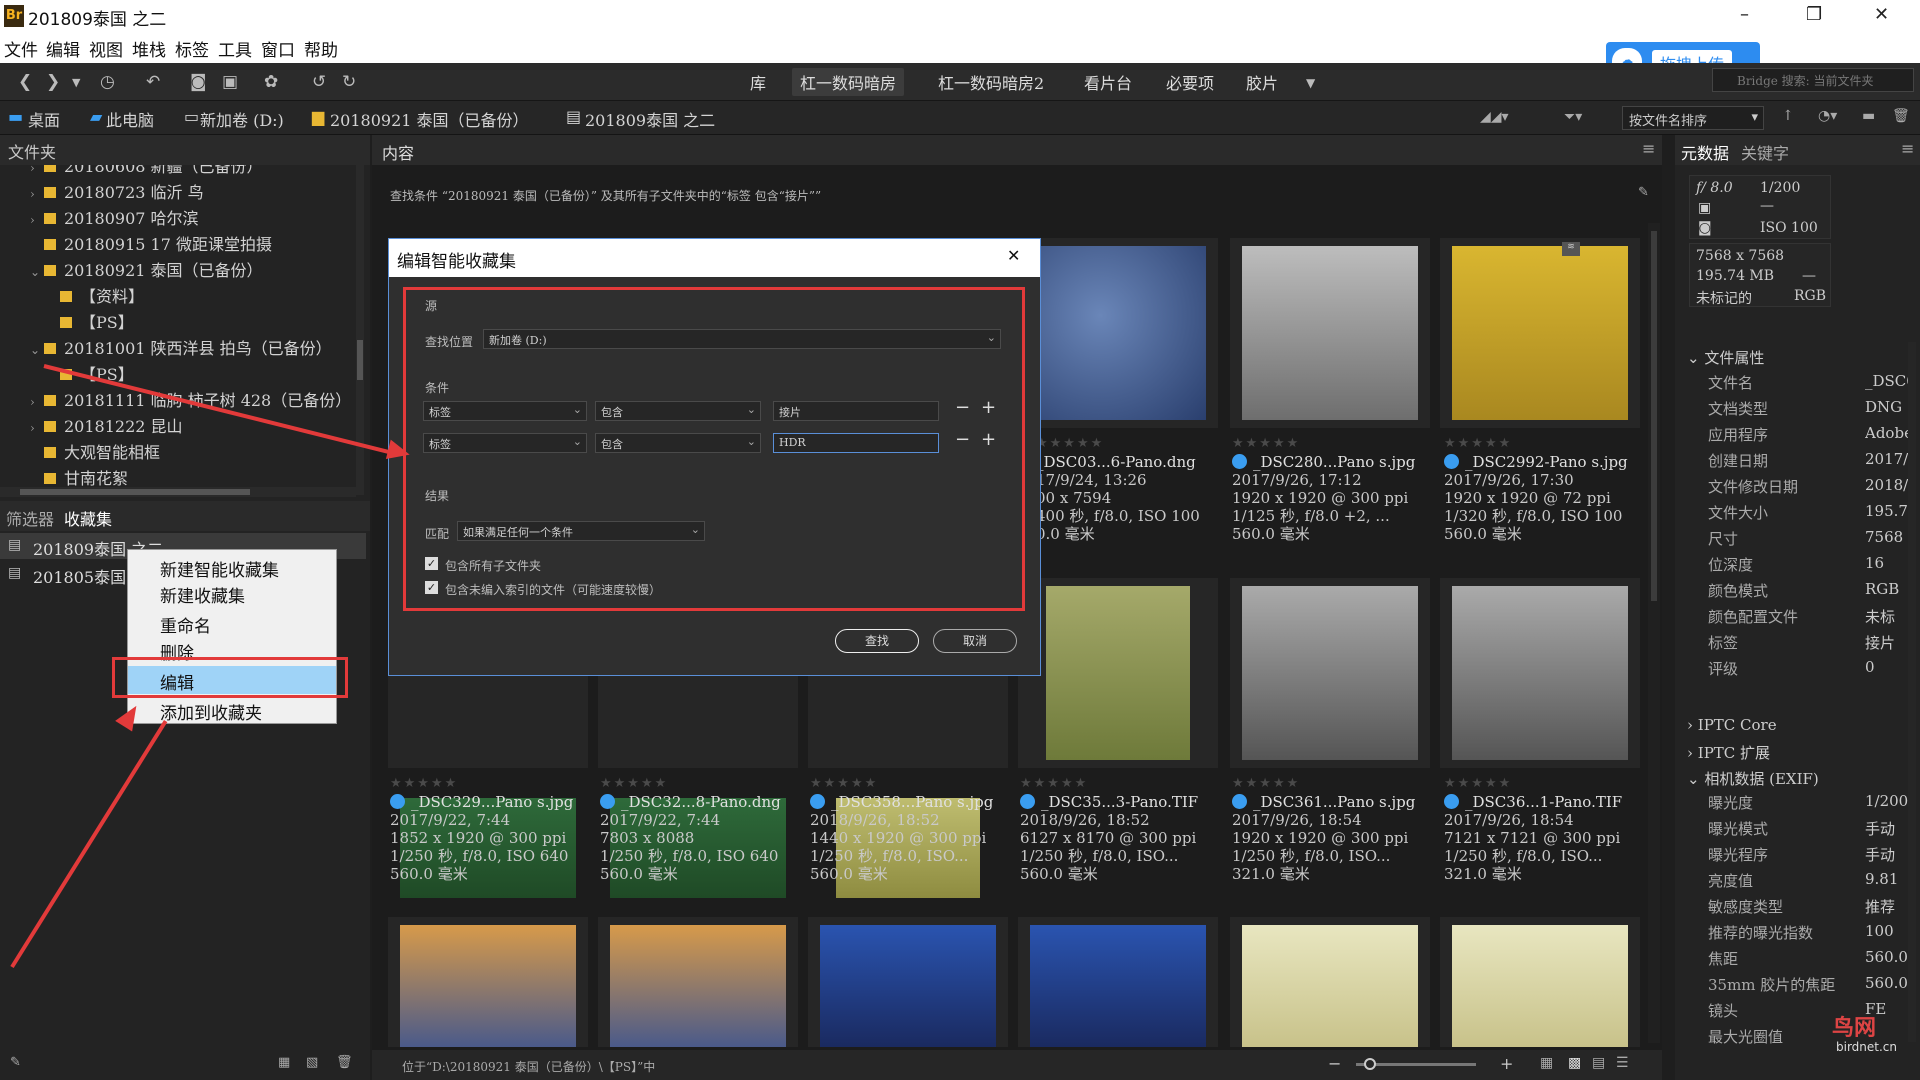 This screenshot has height=1080, width=1920. What do you see at coordinates (1788, 116) in the screenshot?
I see `sort-direction-icon: ↑` at bounding box center [1788, 116].